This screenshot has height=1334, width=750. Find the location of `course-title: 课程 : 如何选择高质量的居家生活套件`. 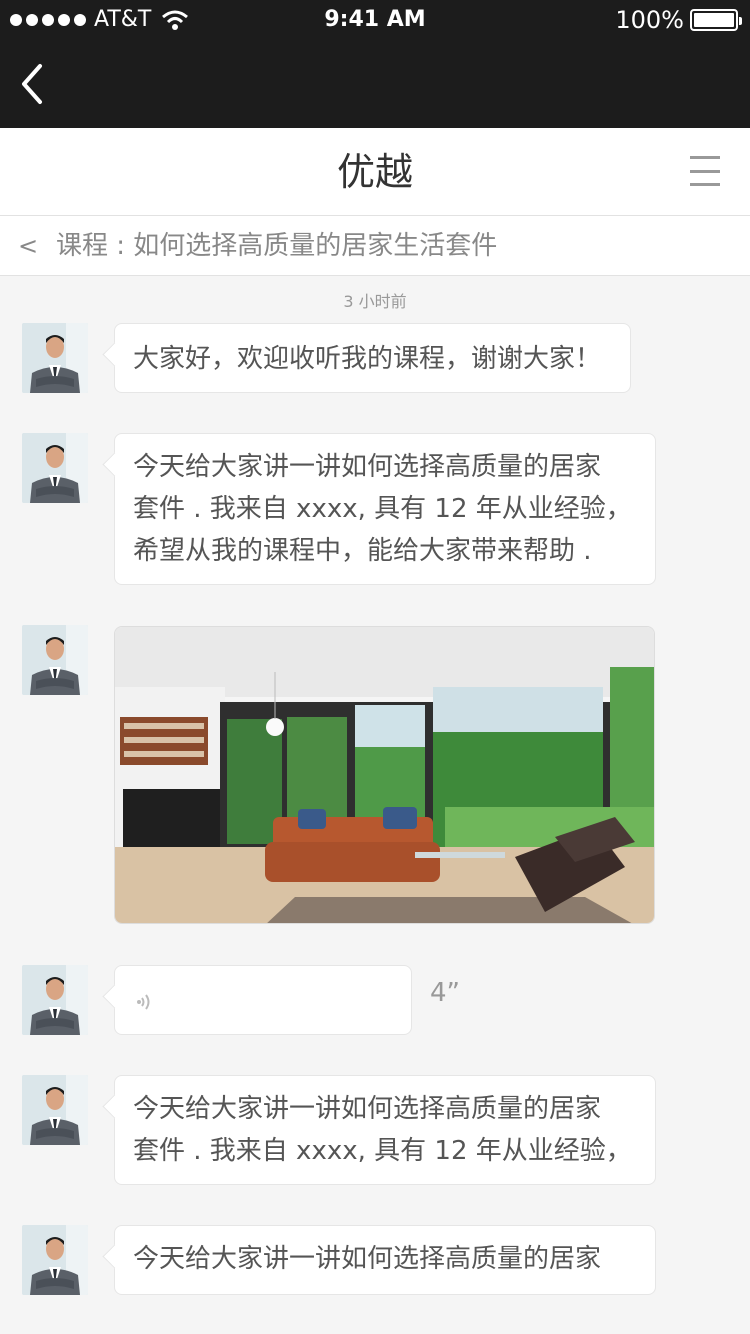

course-title: 课程 : 如何选择高质量的居家生活套件 is located at coordinates (277, 246).